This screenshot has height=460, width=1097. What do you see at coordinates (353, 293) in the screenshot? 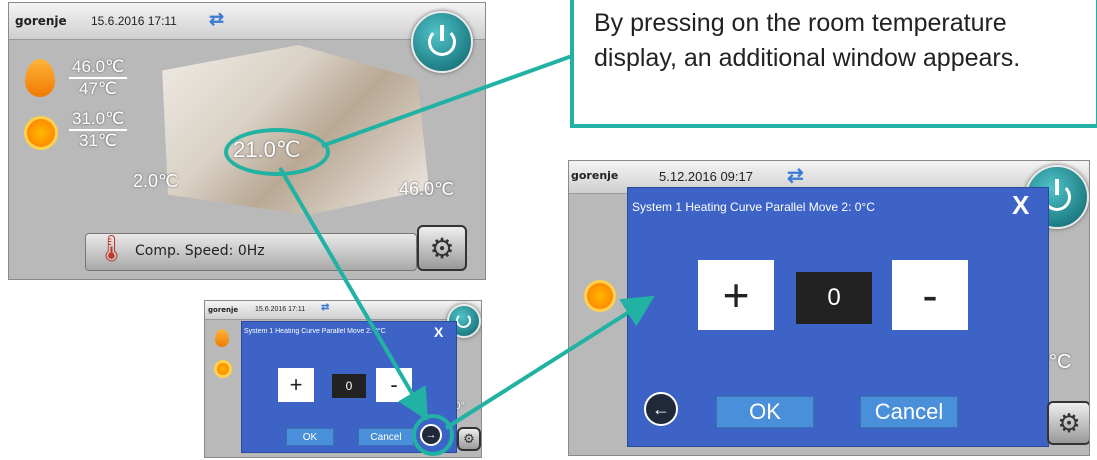
I see `room-temp-to-dialog-arrow` at bounding box center [353, 293].